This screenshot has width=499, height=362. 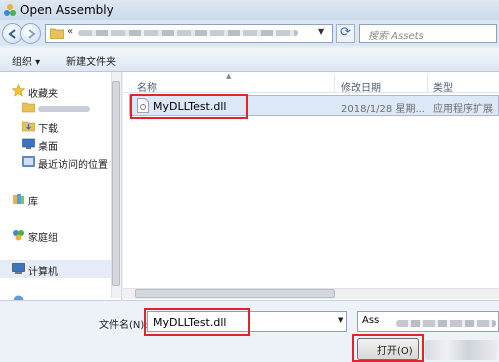 What do you see at coordinates (461, 350) in the screenshot?
I see `cancel-button-blurred` at bounding box center [461, 350].